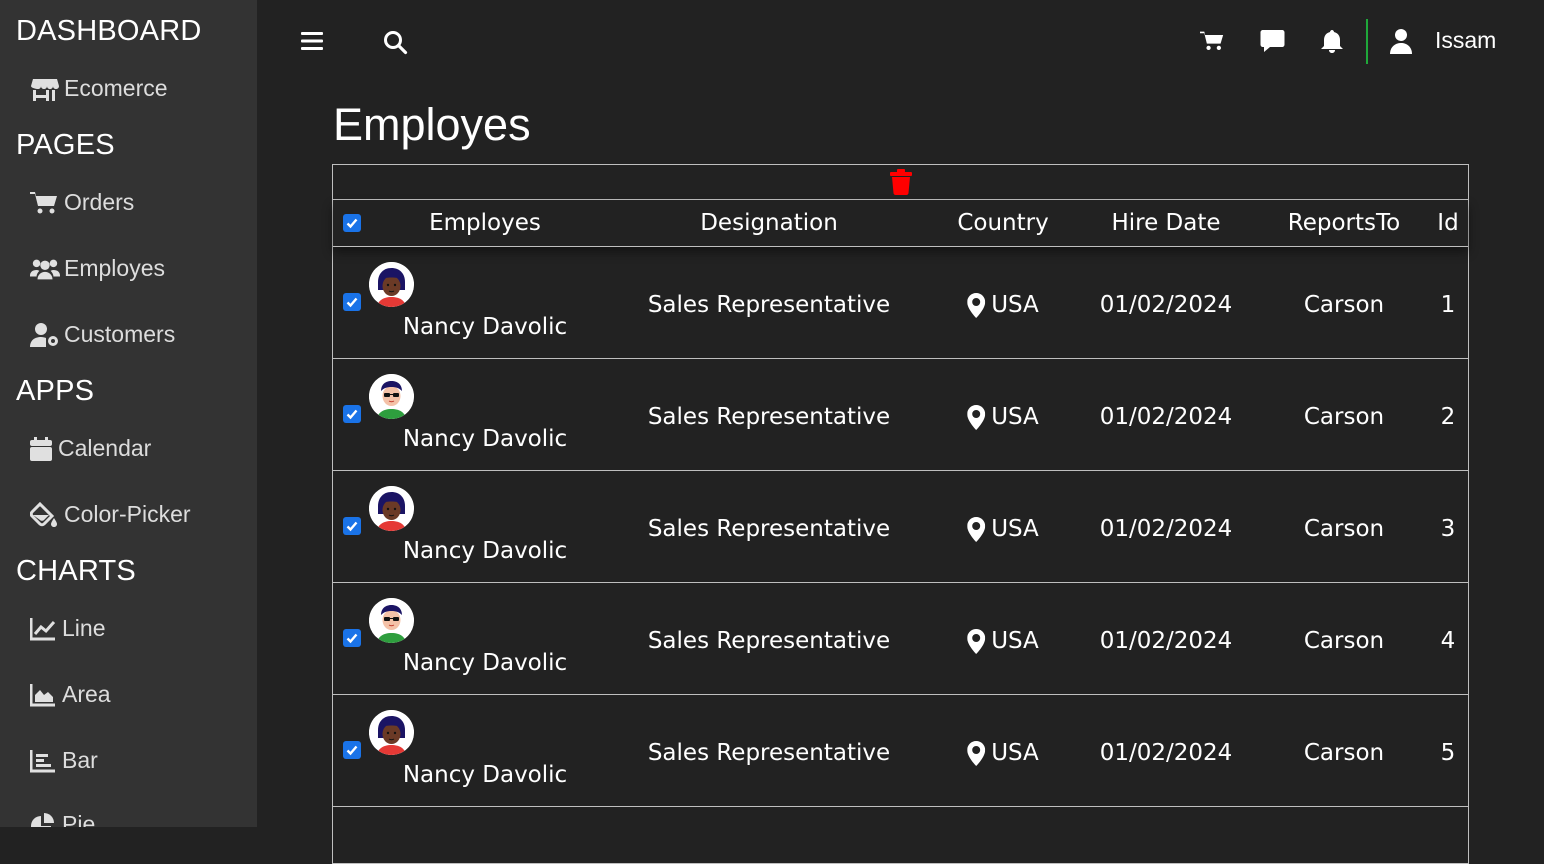 This screenshot has width=1544, height=864. What do you see at coordinates (84, 628) in the screenshot?
I see `sidebar-item-label: Line` at bounding box center [84, 628].